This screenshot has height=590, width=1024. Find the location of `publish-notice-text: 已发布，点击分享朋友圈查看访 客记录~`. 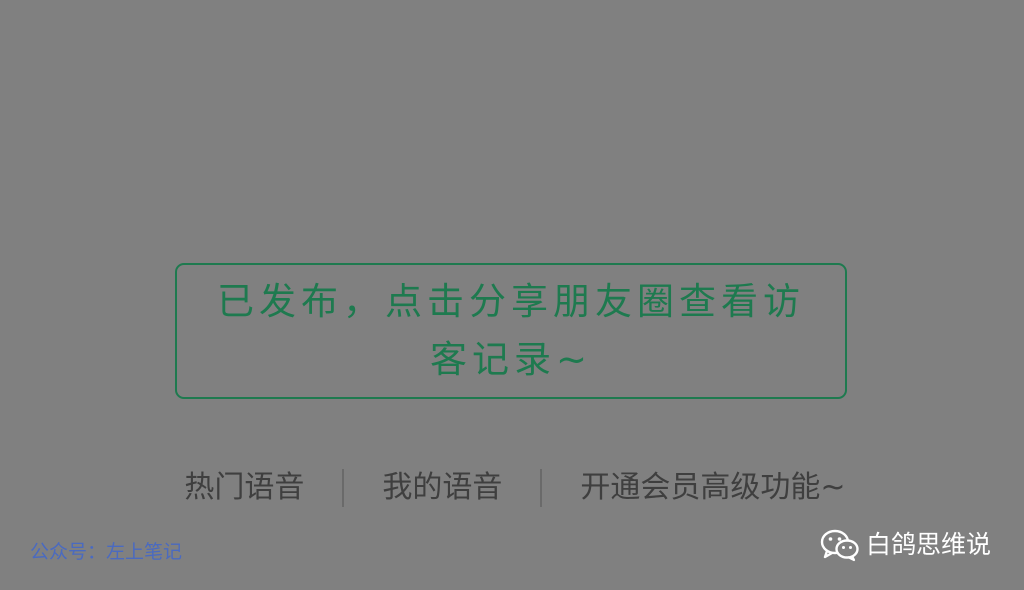

publish-notice-text: 已发布，点击分享朋友圈查看访 客记录~ is located at coordinates (511, 331).